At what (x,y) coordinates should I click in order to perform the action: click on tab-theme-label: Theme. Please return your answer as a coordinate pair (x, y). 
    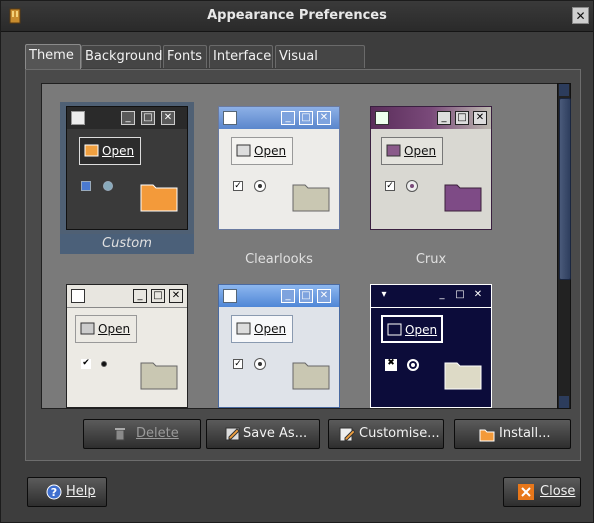
    Looking at the image, I should click on (51, 55).